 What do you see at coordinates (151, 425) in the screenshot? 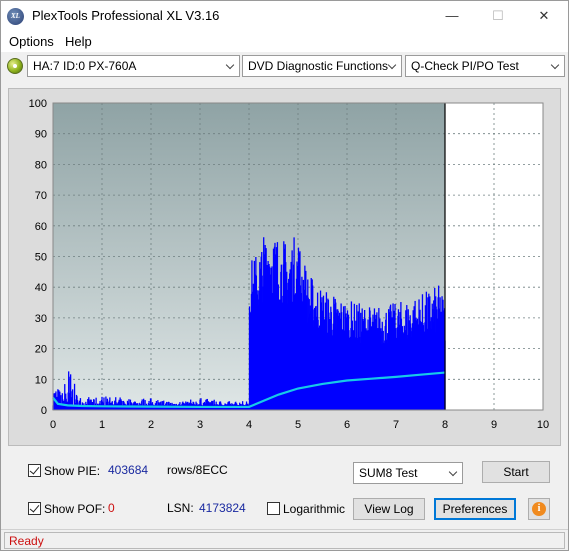
I see `x-tick-label: 2` at bounding box center [151, 425].